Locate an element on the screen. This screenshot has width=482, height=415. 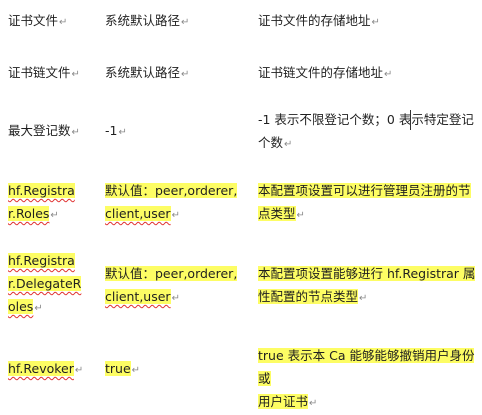
row-4-desc: 本配置项设置能够进行 hf.Registrar 属 性配置的节点类型↵ is located at coordinates (367, 285).